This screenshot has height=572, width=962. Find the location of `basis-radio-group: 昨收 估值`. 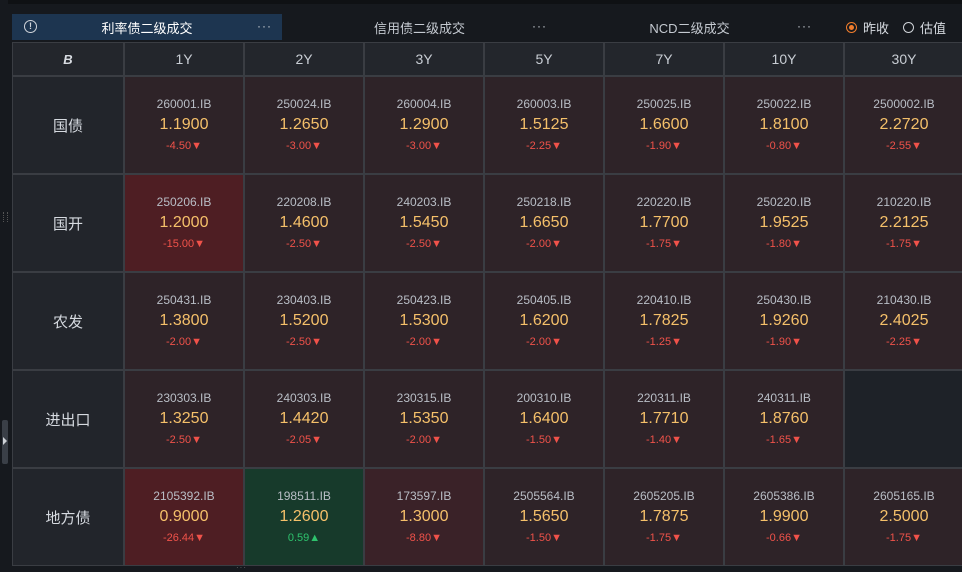

basis-radio-group: 昨收 估值 is located at coordinates (903, 27).